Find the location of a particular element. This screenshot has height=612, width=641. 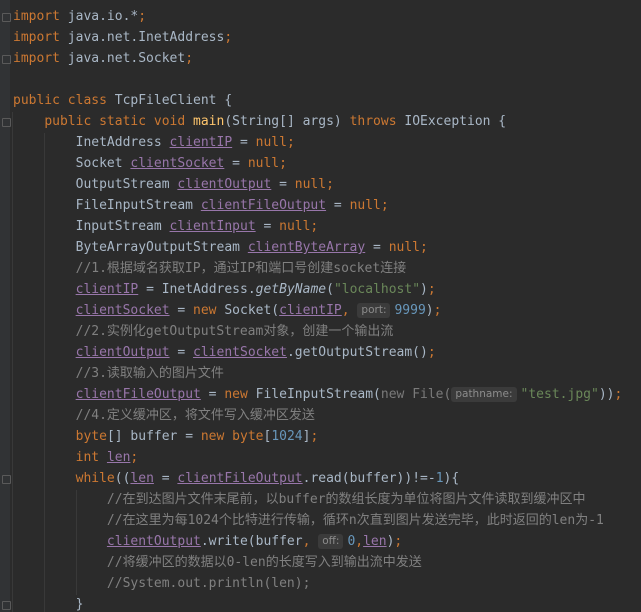

code-line: import java.net.InetAddress; is located at coordinates (122, 37).